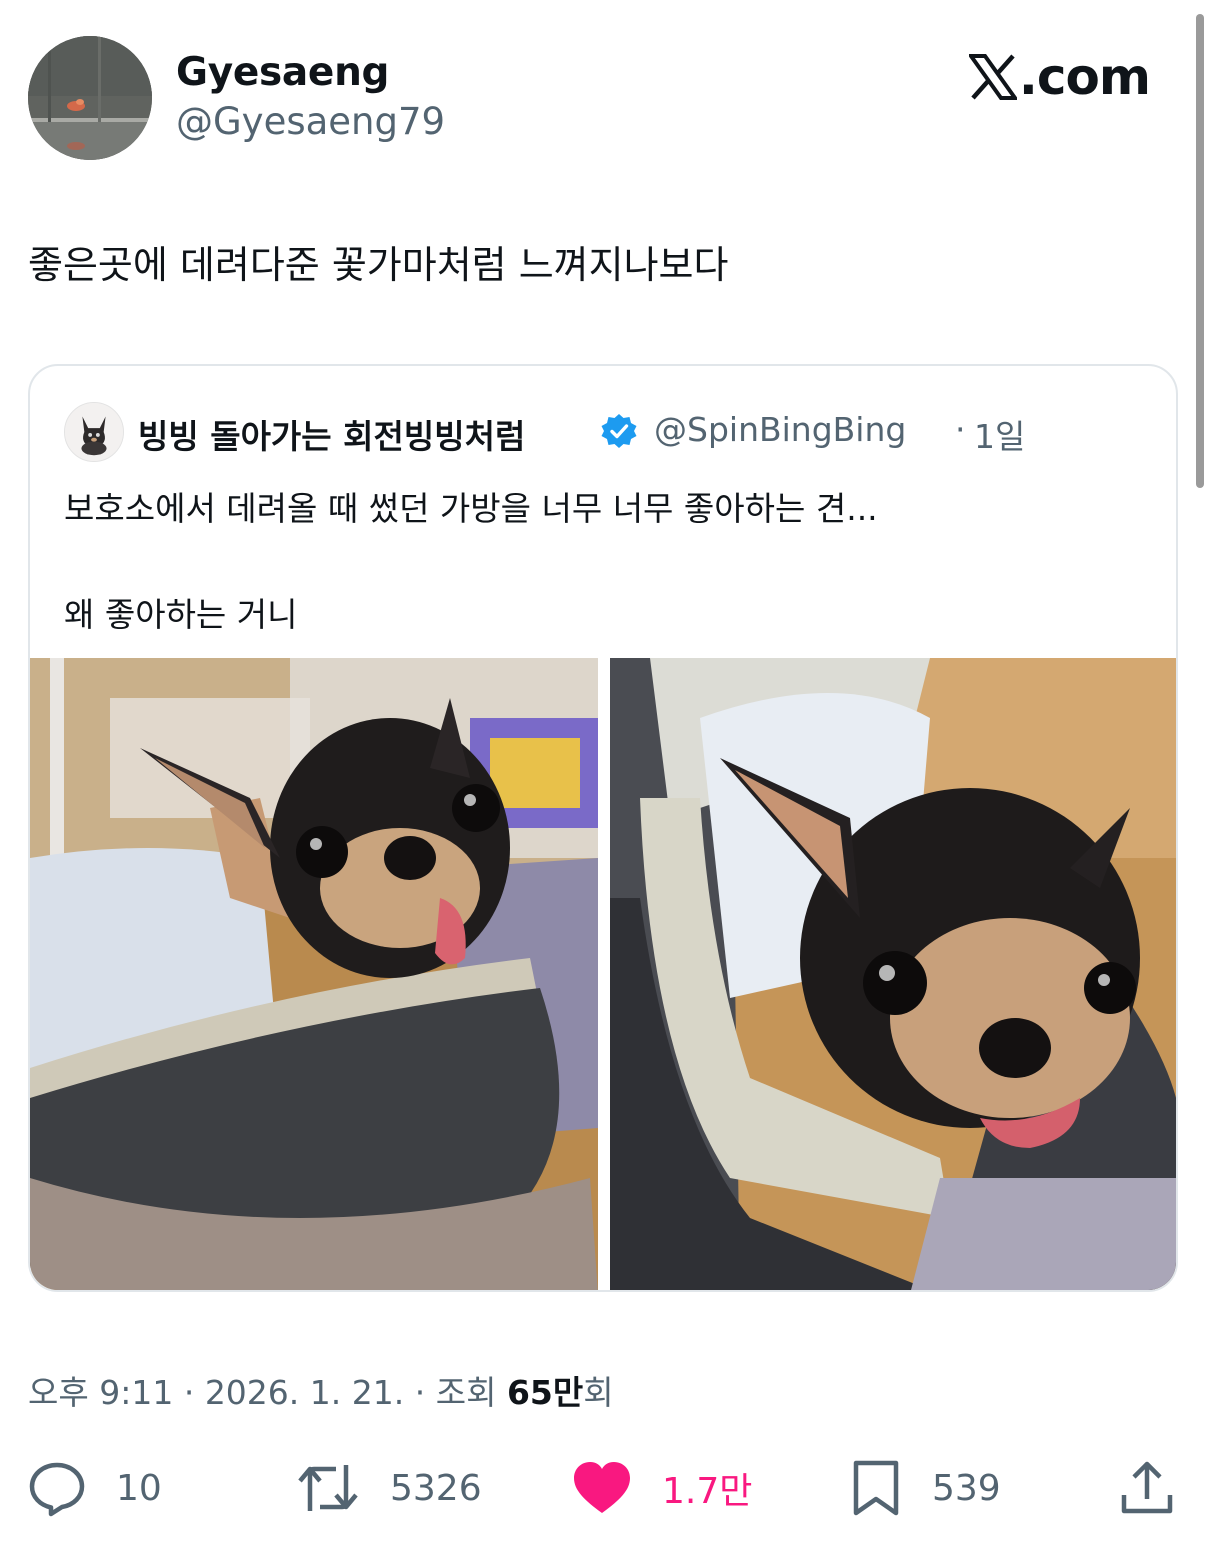 Image resolution: width=1206 pixels, height=1558 pixels. I want to click on scrollbar, so click(1200, 251).